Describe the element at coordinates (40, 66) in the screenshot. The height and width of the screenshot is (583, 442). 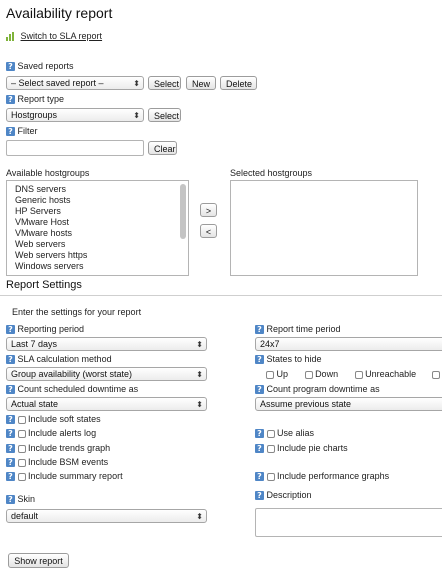
I see `saved-reports-label-row: ? Saved reports` at that location.